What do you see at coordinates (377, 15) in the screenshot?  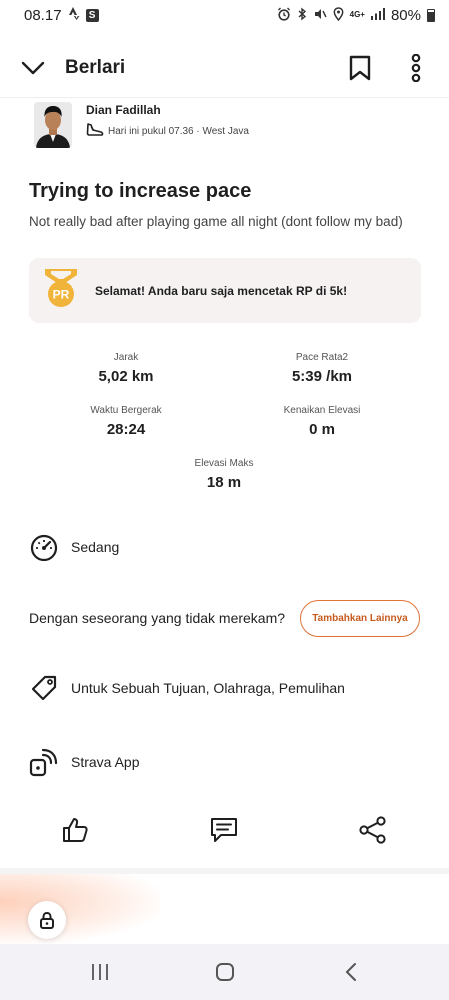 I see `signal-icon` at bounding box center [377, 15].